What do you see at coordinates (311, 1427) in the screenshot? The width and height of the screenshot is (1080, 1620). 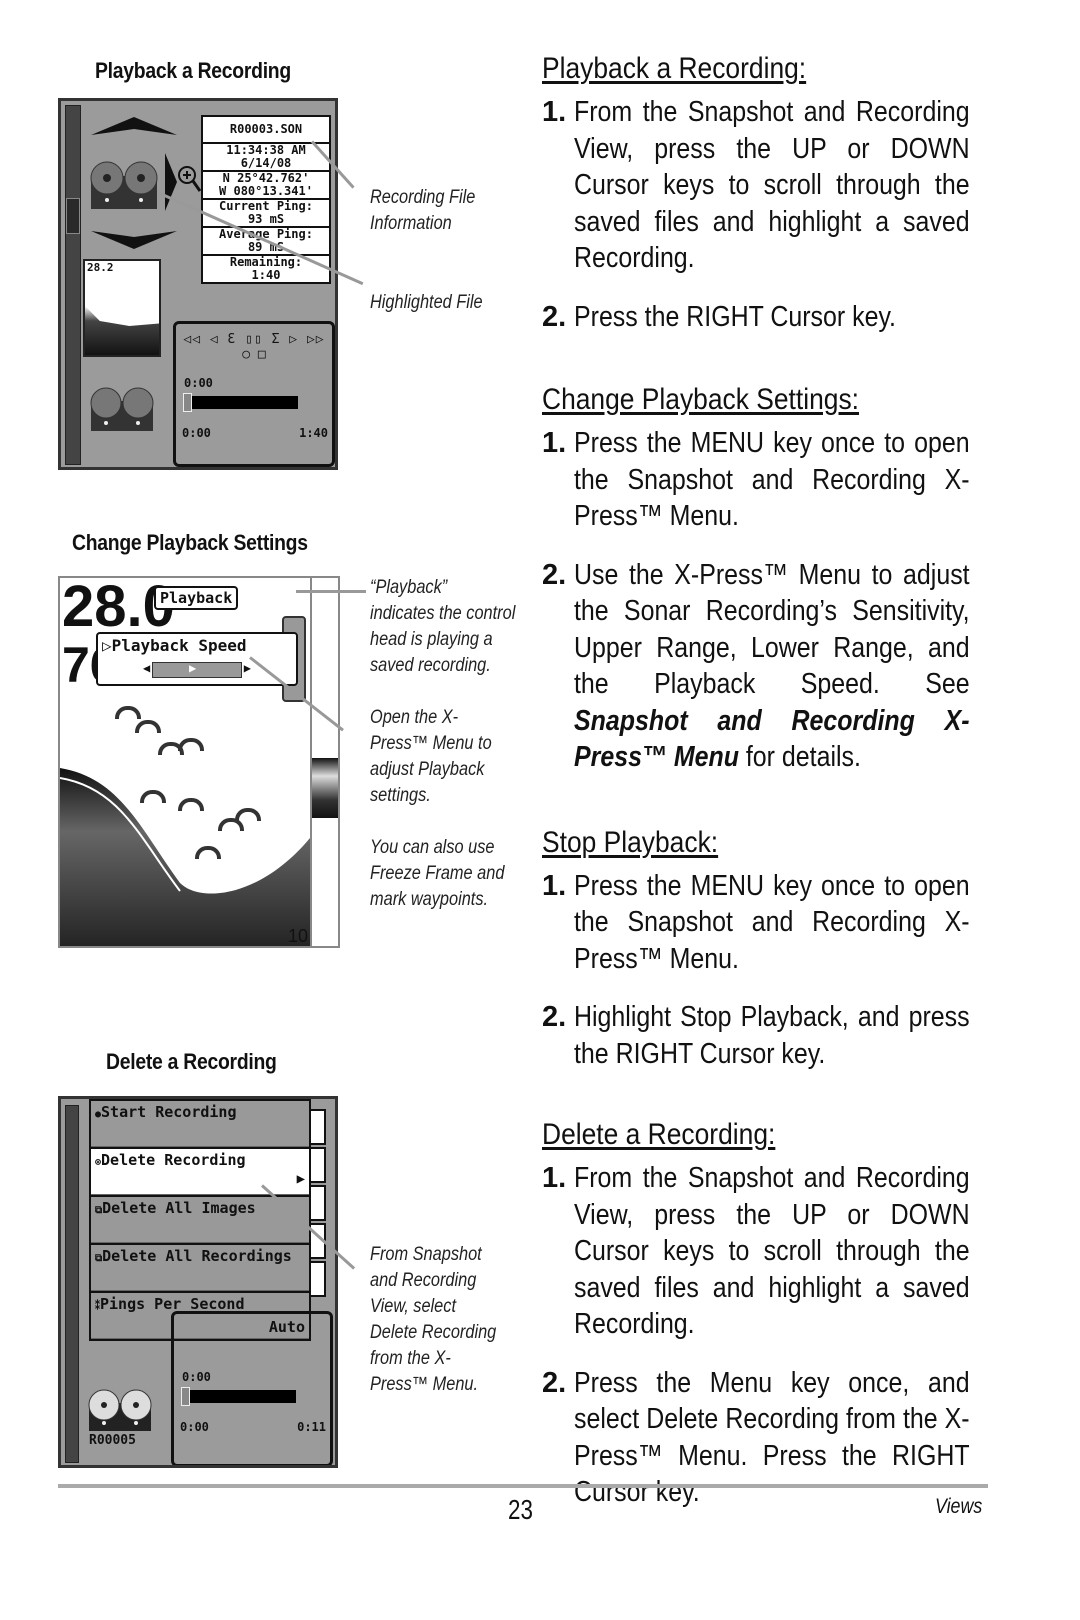 I see `end-time: 0:11` at bounding box center [311, 1427].